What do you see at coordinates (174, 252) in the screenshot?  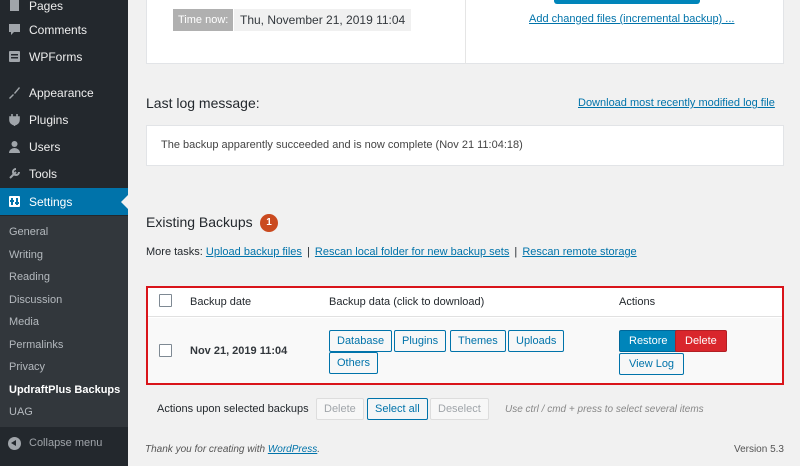 I see `more-tasks-label: More tasks:` at bounding box center [174, 252].